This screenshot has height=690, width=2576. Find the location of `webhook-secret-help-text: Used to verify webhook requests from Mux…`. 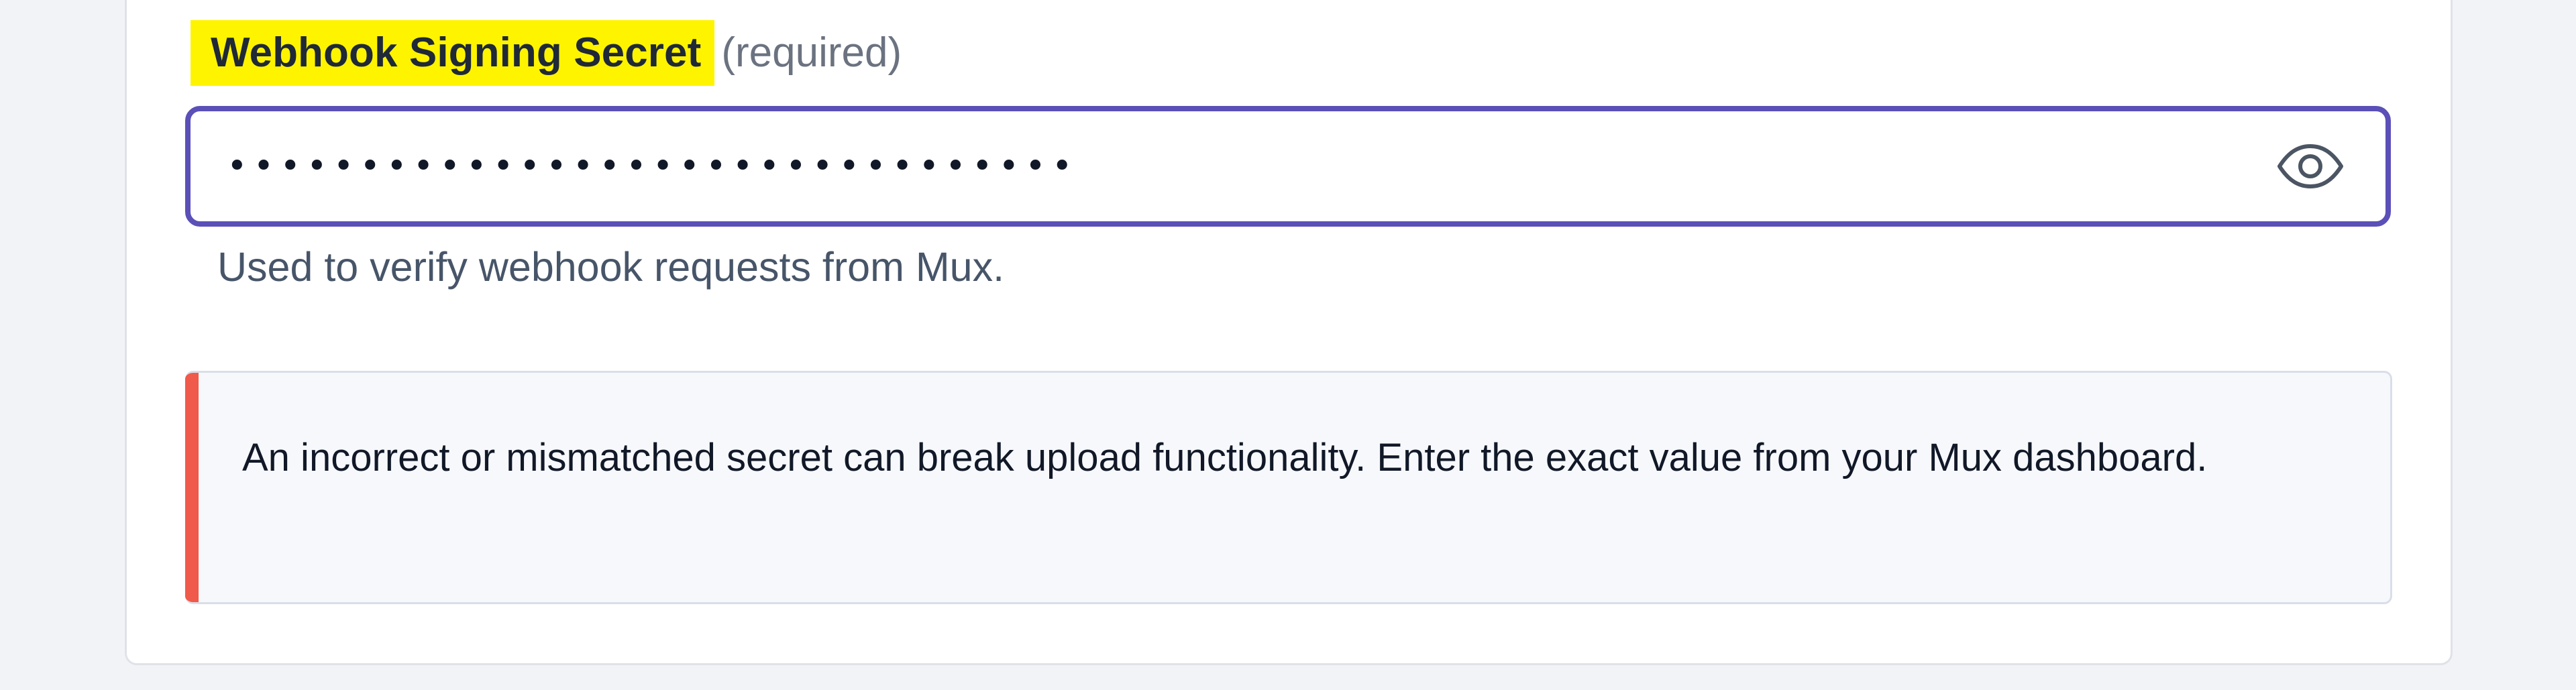

webhook-secret-help-text: Used to verify webhook requests from Mux… is located at coordinates (611, 267).